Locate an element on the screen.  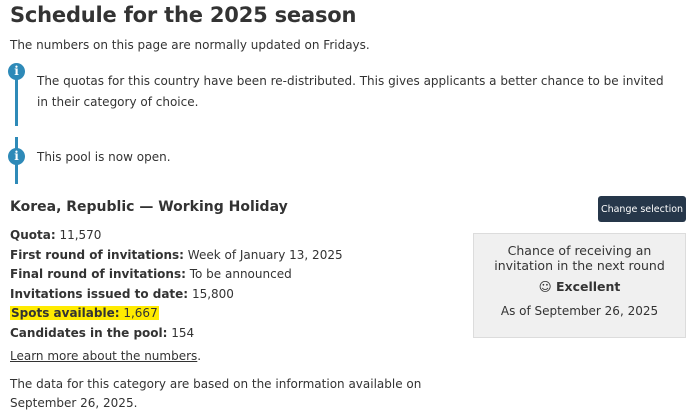
first-round-value: Week of January 13, 2025 is located at coordinates (265, 254).